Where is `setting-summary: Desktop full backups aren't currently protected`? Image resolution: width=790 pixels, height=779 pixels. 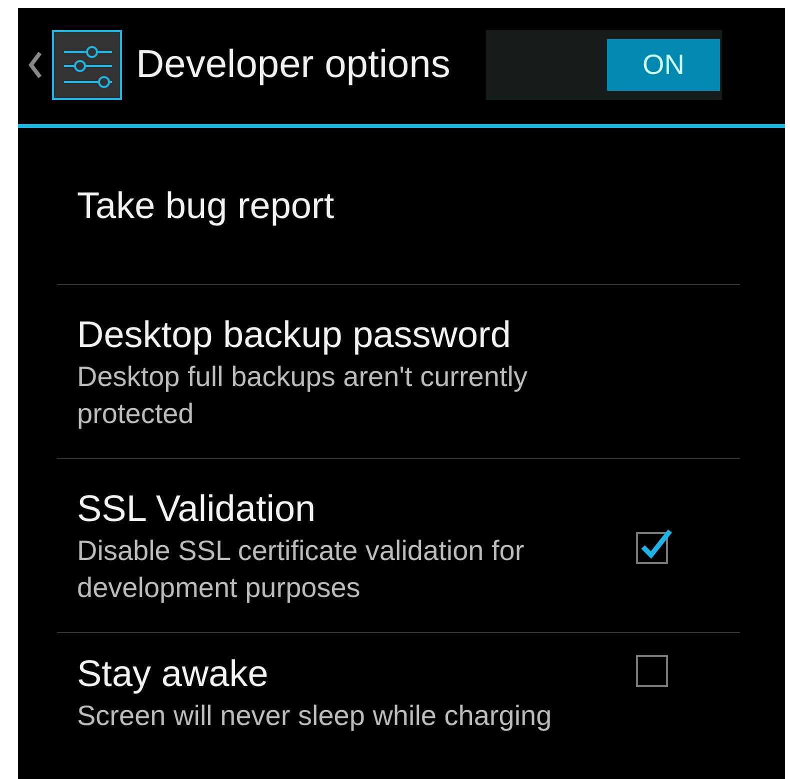 setting-summary: Desktop full backups aren't currently protected is located at coordinates (302, 395).